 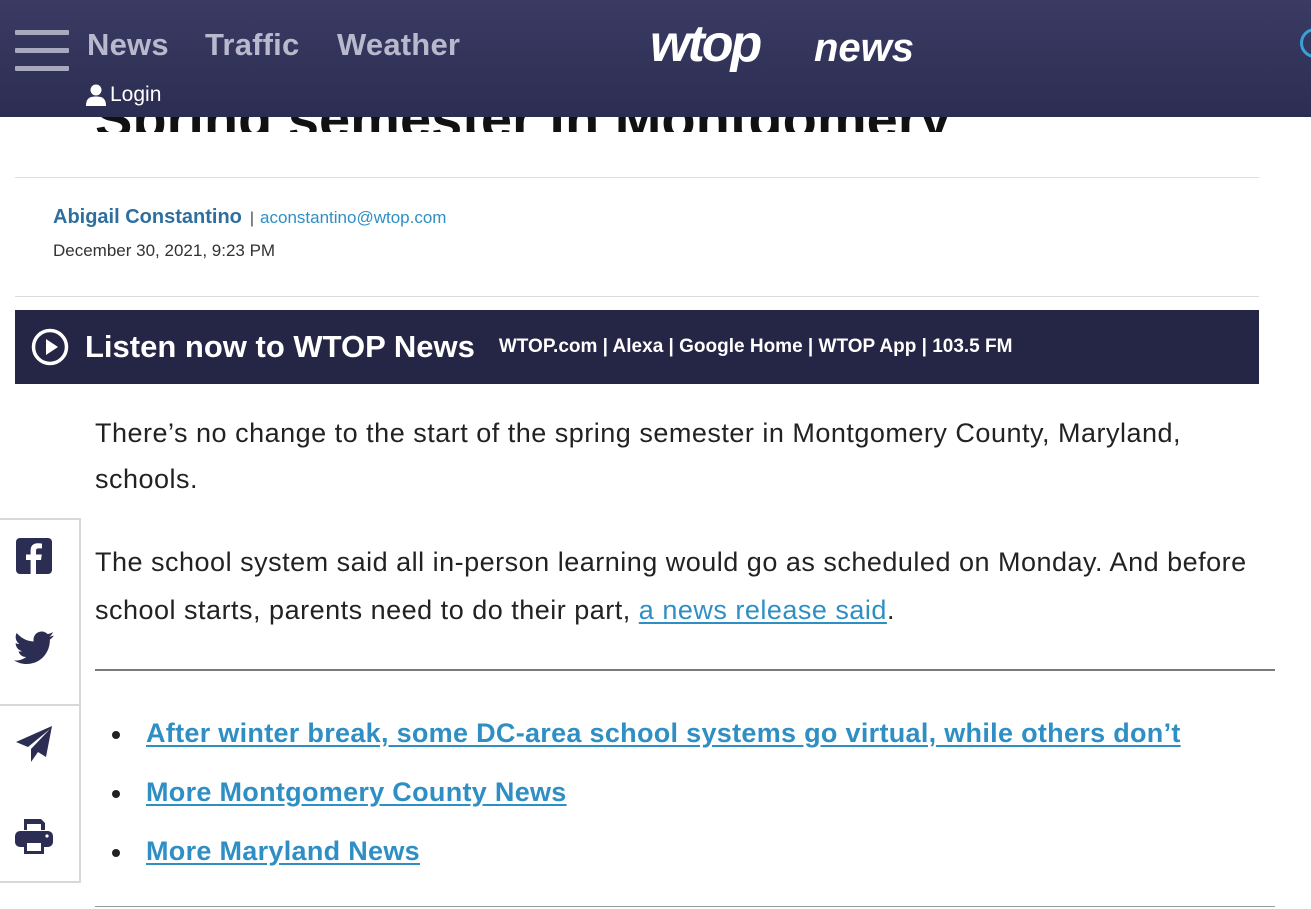 I want to click on list-item: More Montgomery County News, so click(x=646, y=792).